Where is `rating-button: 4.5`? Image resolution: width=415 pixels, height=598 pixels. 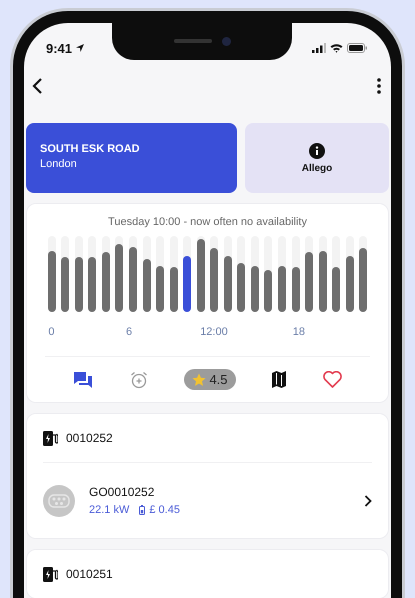
rating-button: 4.5 is located at coordinates (210, 379).